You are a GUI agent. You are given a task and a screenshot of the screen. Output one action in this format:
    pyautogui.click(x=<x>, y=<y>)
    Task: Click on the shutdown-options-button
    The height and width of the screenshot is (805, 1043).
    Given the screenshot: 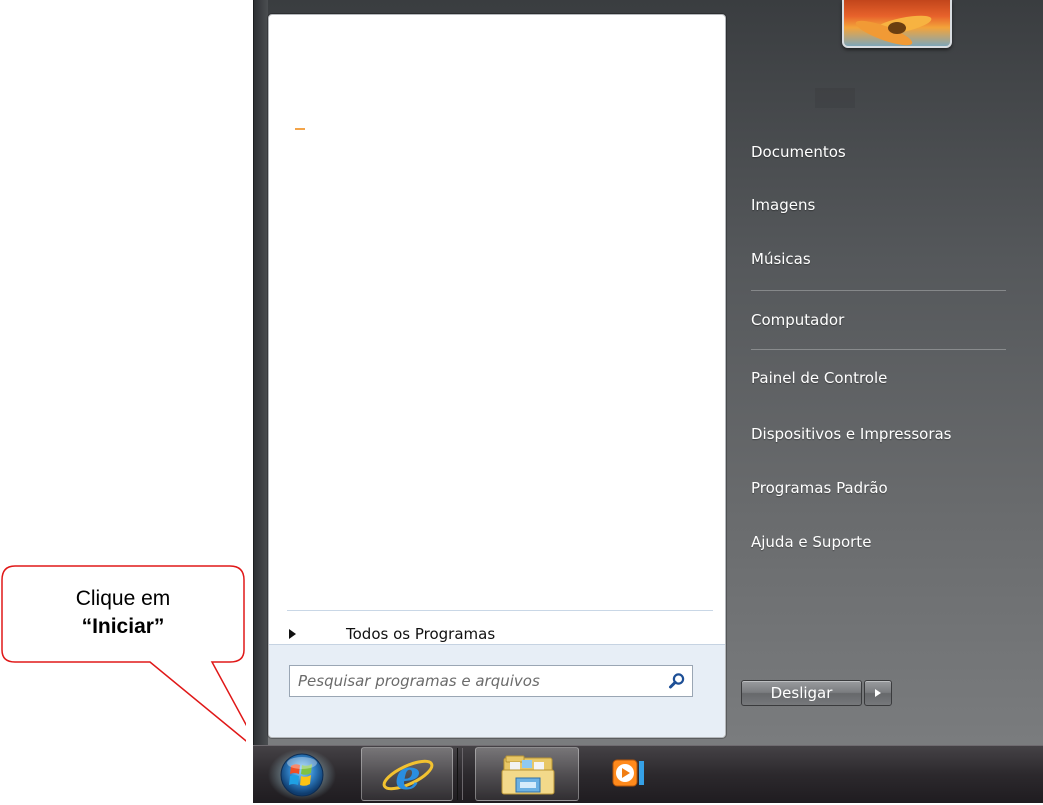 What is the action you would take?
    pyautogui.click(x=878, y=693)
    